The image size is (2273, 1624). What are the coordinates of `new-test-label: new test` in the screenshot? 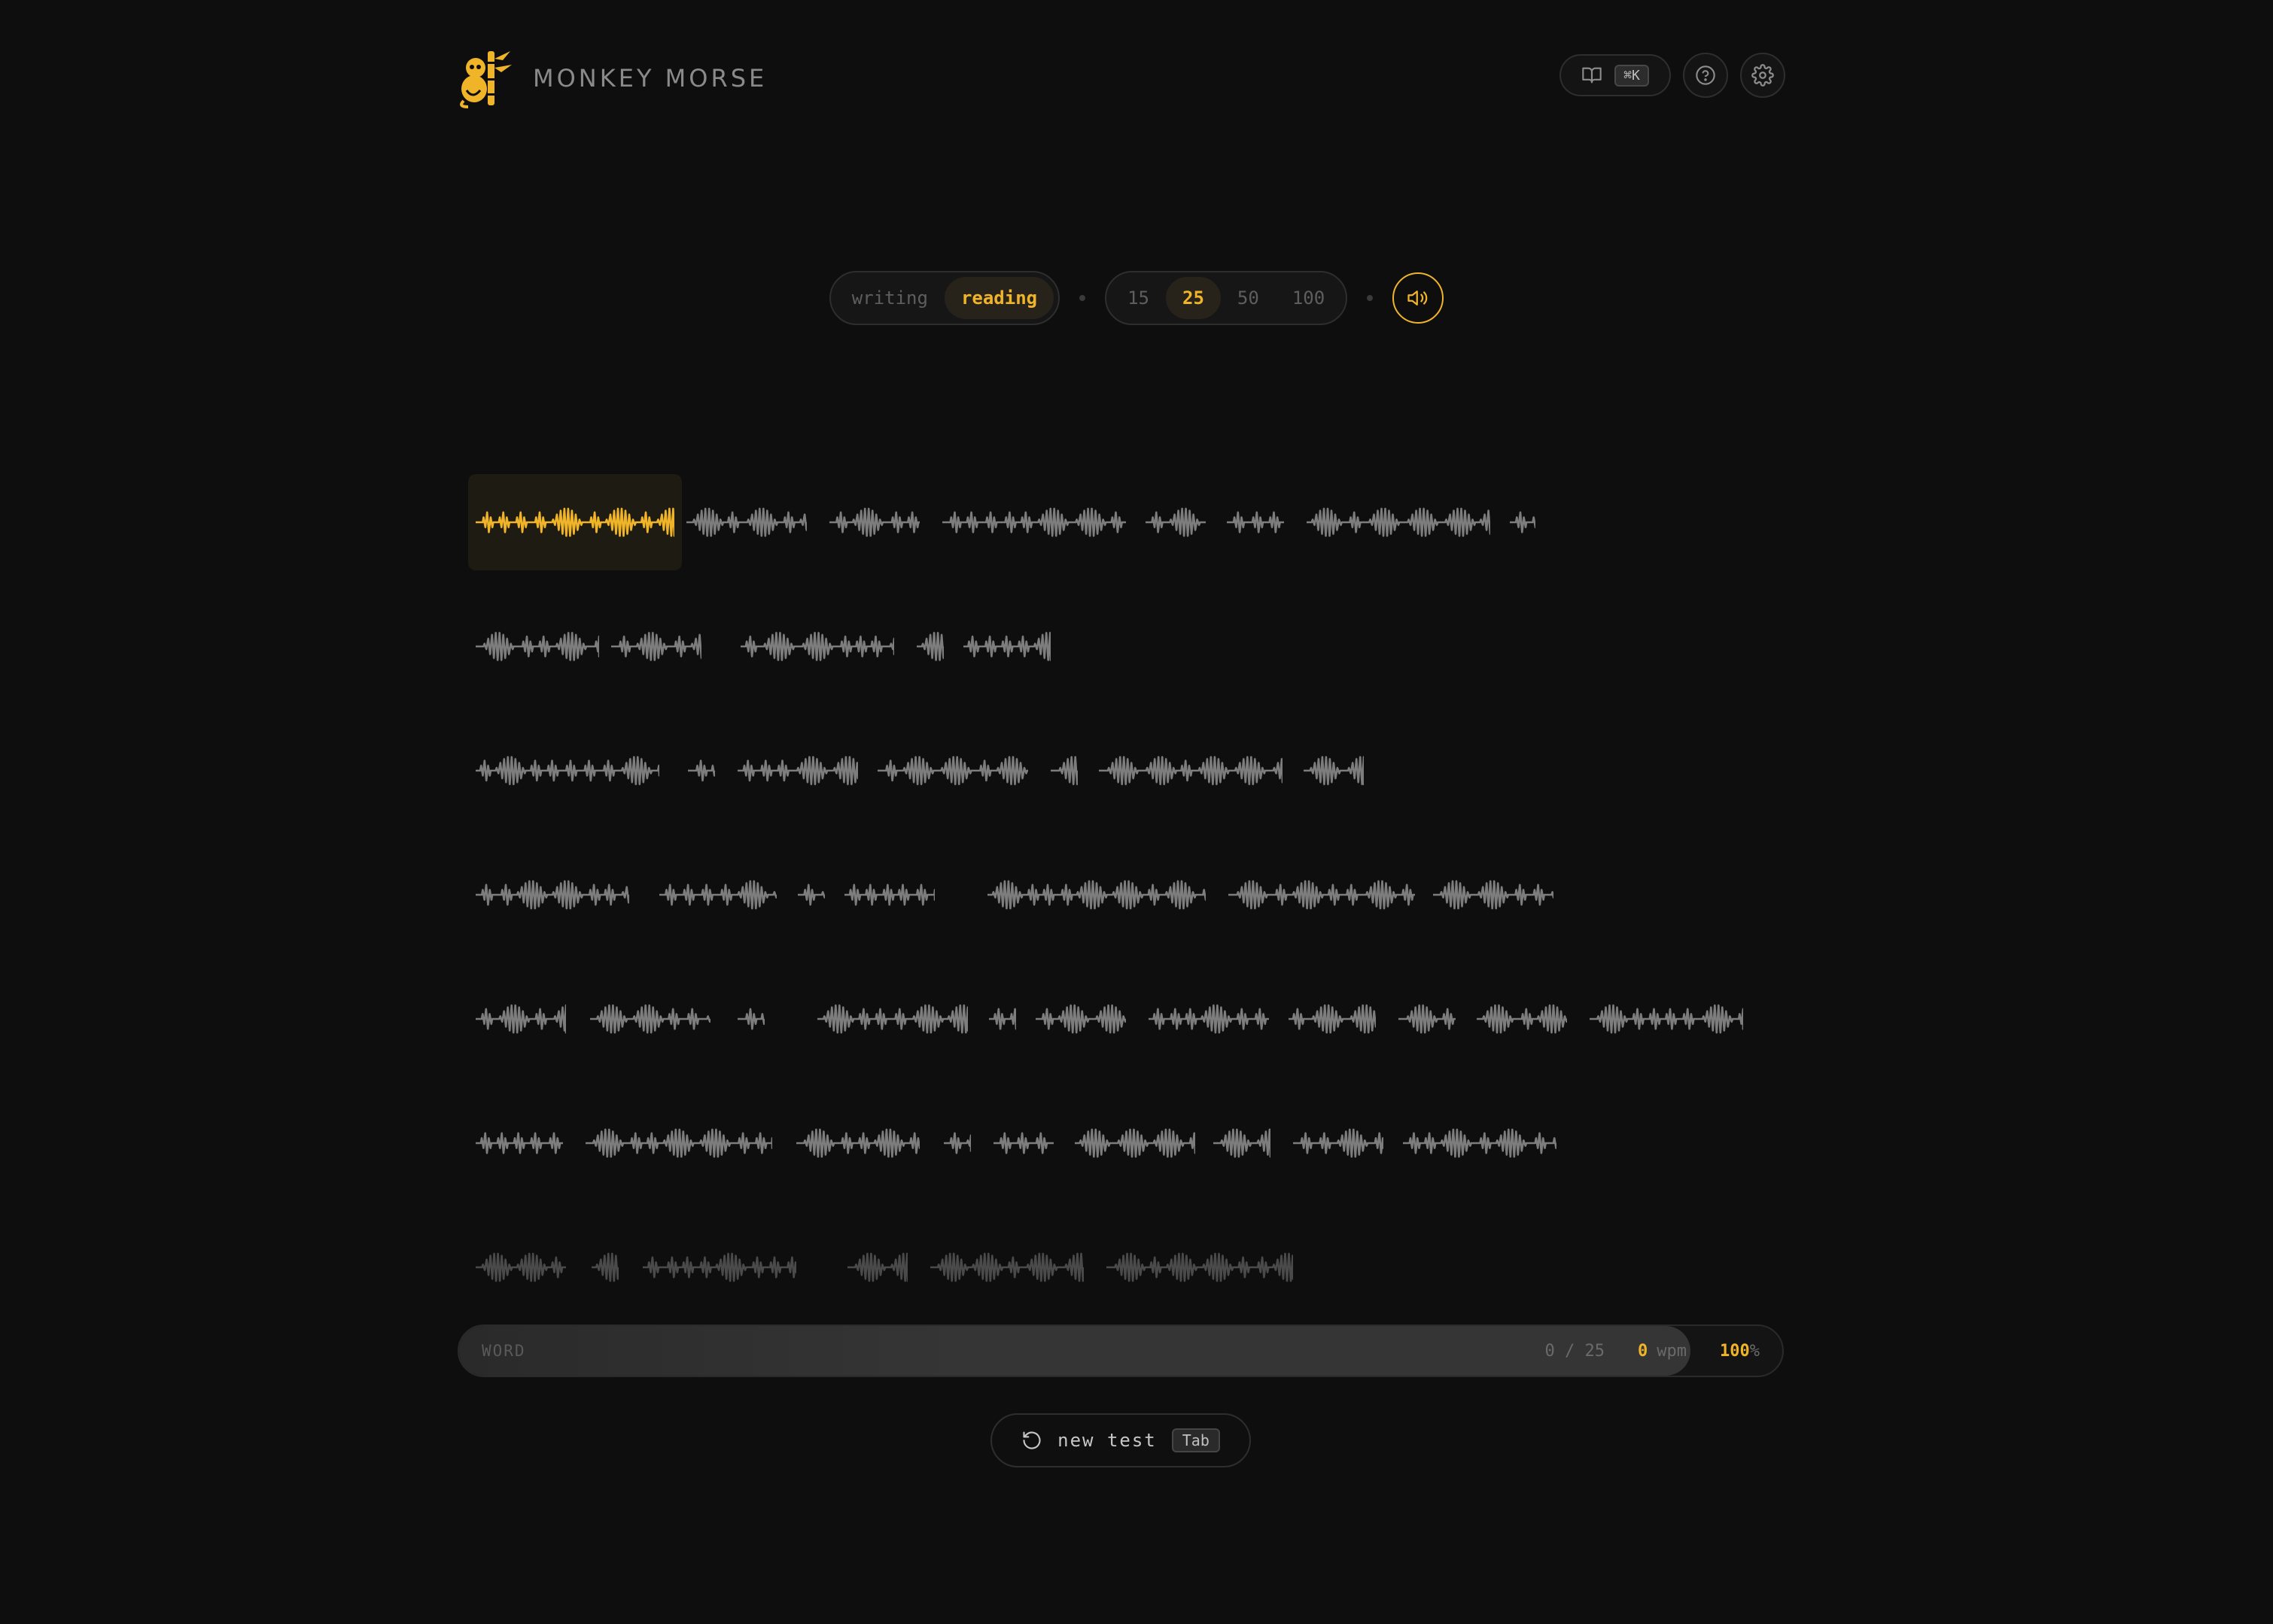 It's located at (1107, 1440).